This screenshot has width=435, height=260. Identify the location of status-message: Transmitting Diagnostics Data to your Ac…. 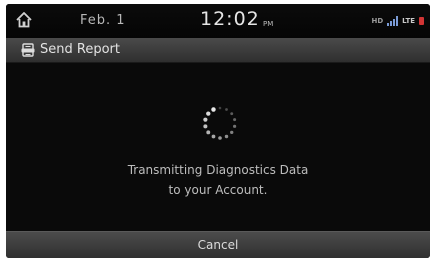
(218, 180).